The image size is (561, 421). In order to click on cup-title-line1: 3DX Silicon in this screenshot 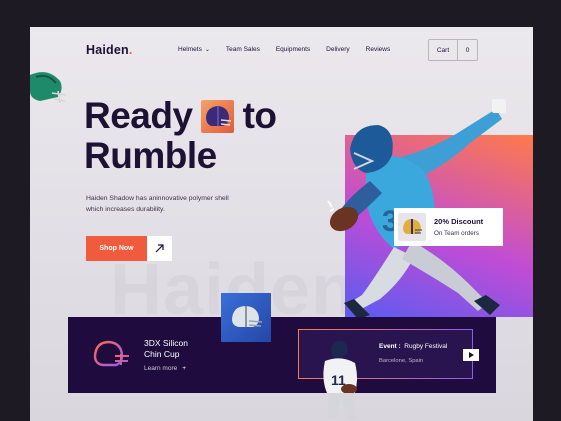, I will do `click(166, 343)`.